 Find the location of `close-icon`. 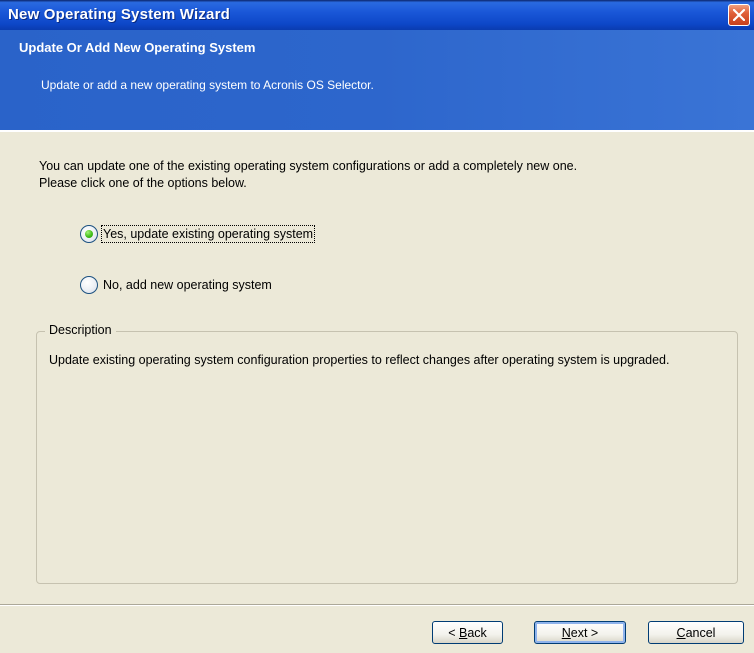

close-icon is located at coordinates (739, 15).